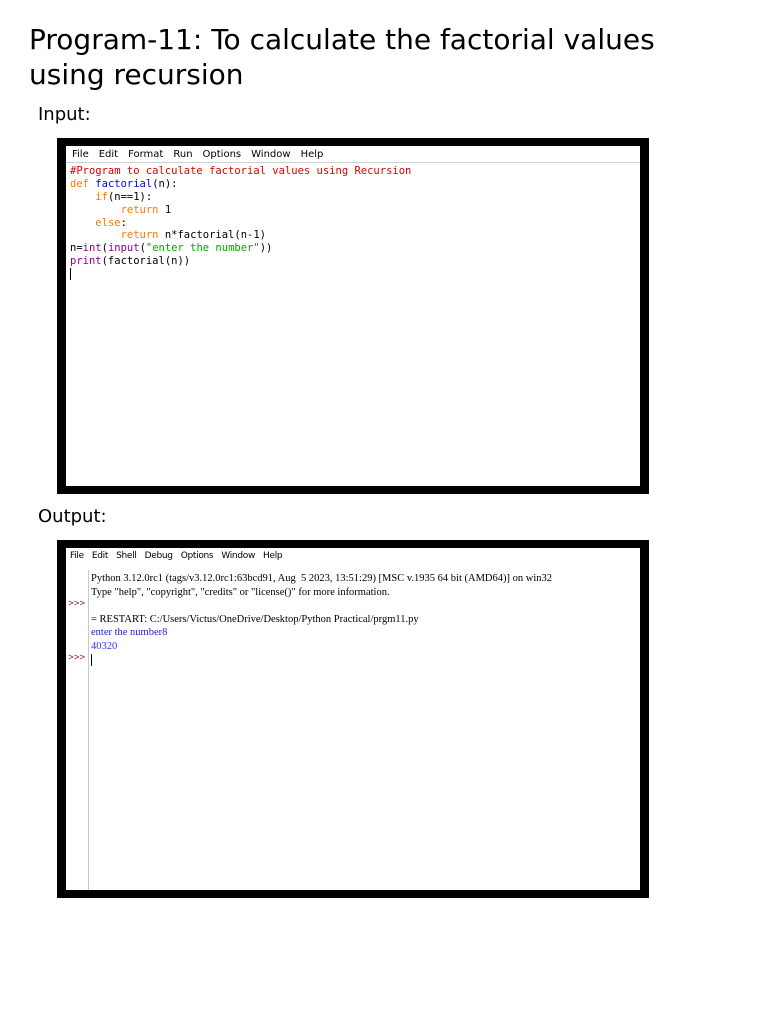 Image resolution: width=768 pixels, height=1024 pixels. I want to click on shell-result-line: 40320, so click(104, 646).